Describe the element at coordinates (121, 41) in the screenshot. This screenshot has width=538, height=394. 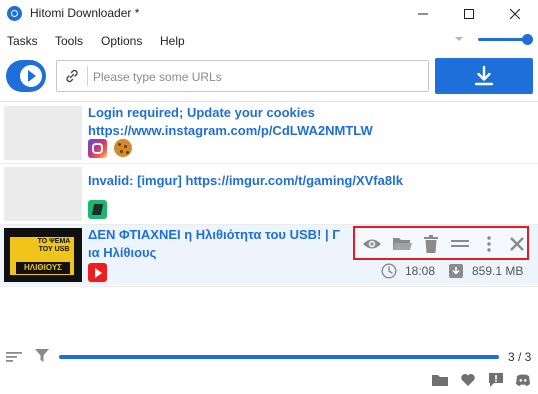
I see `menu-options: Options` at that location.